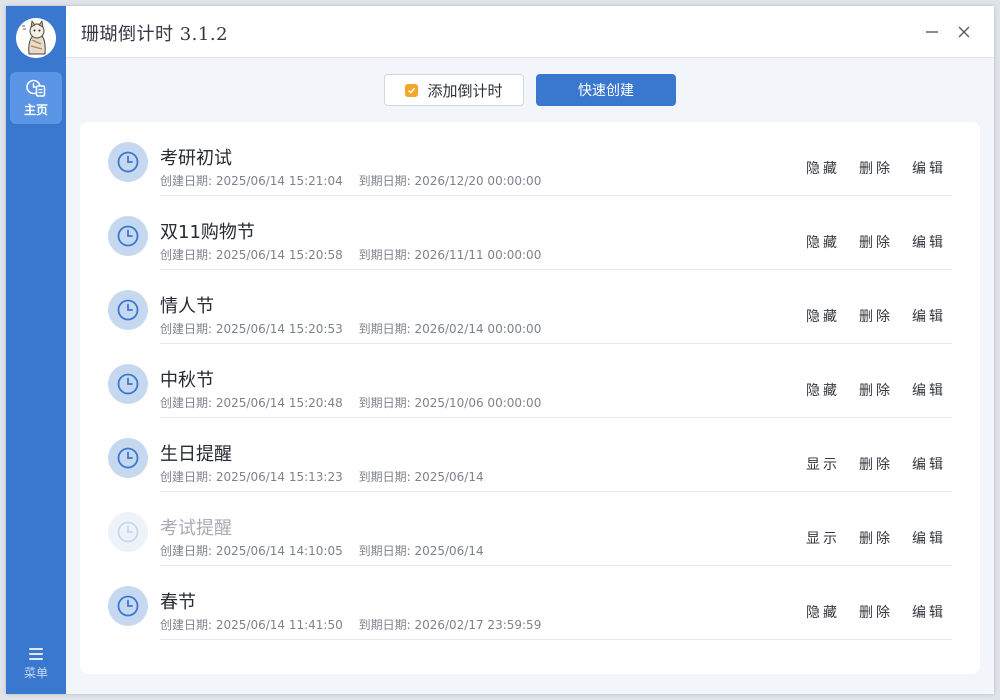 This screenshot has width=1000, height=700. I want to click on due-date: 2026/11/11 00:00:00, so click(478, 255).